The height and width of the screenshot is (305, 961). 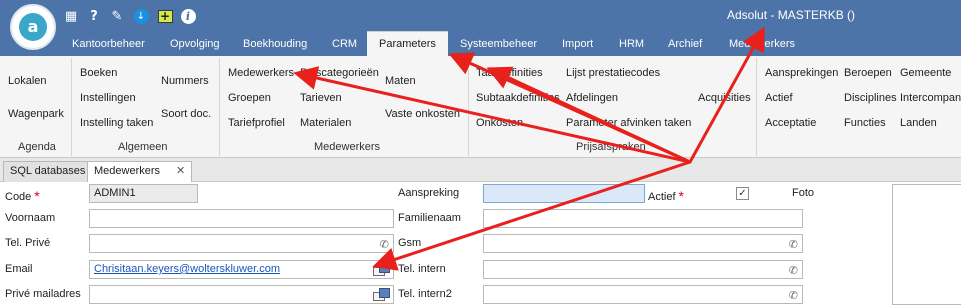 What do you see at coordinates (94, 16) in the screenshot?
I see `help-icon: ?` at bounding box center [94, 16].